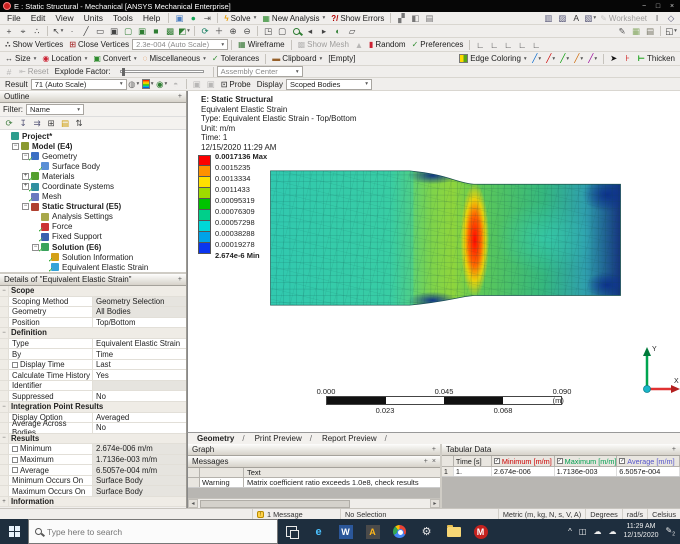  Describe the element at coordinates (14, 18) in the screenshot. I see `menu-file: File` at that location.